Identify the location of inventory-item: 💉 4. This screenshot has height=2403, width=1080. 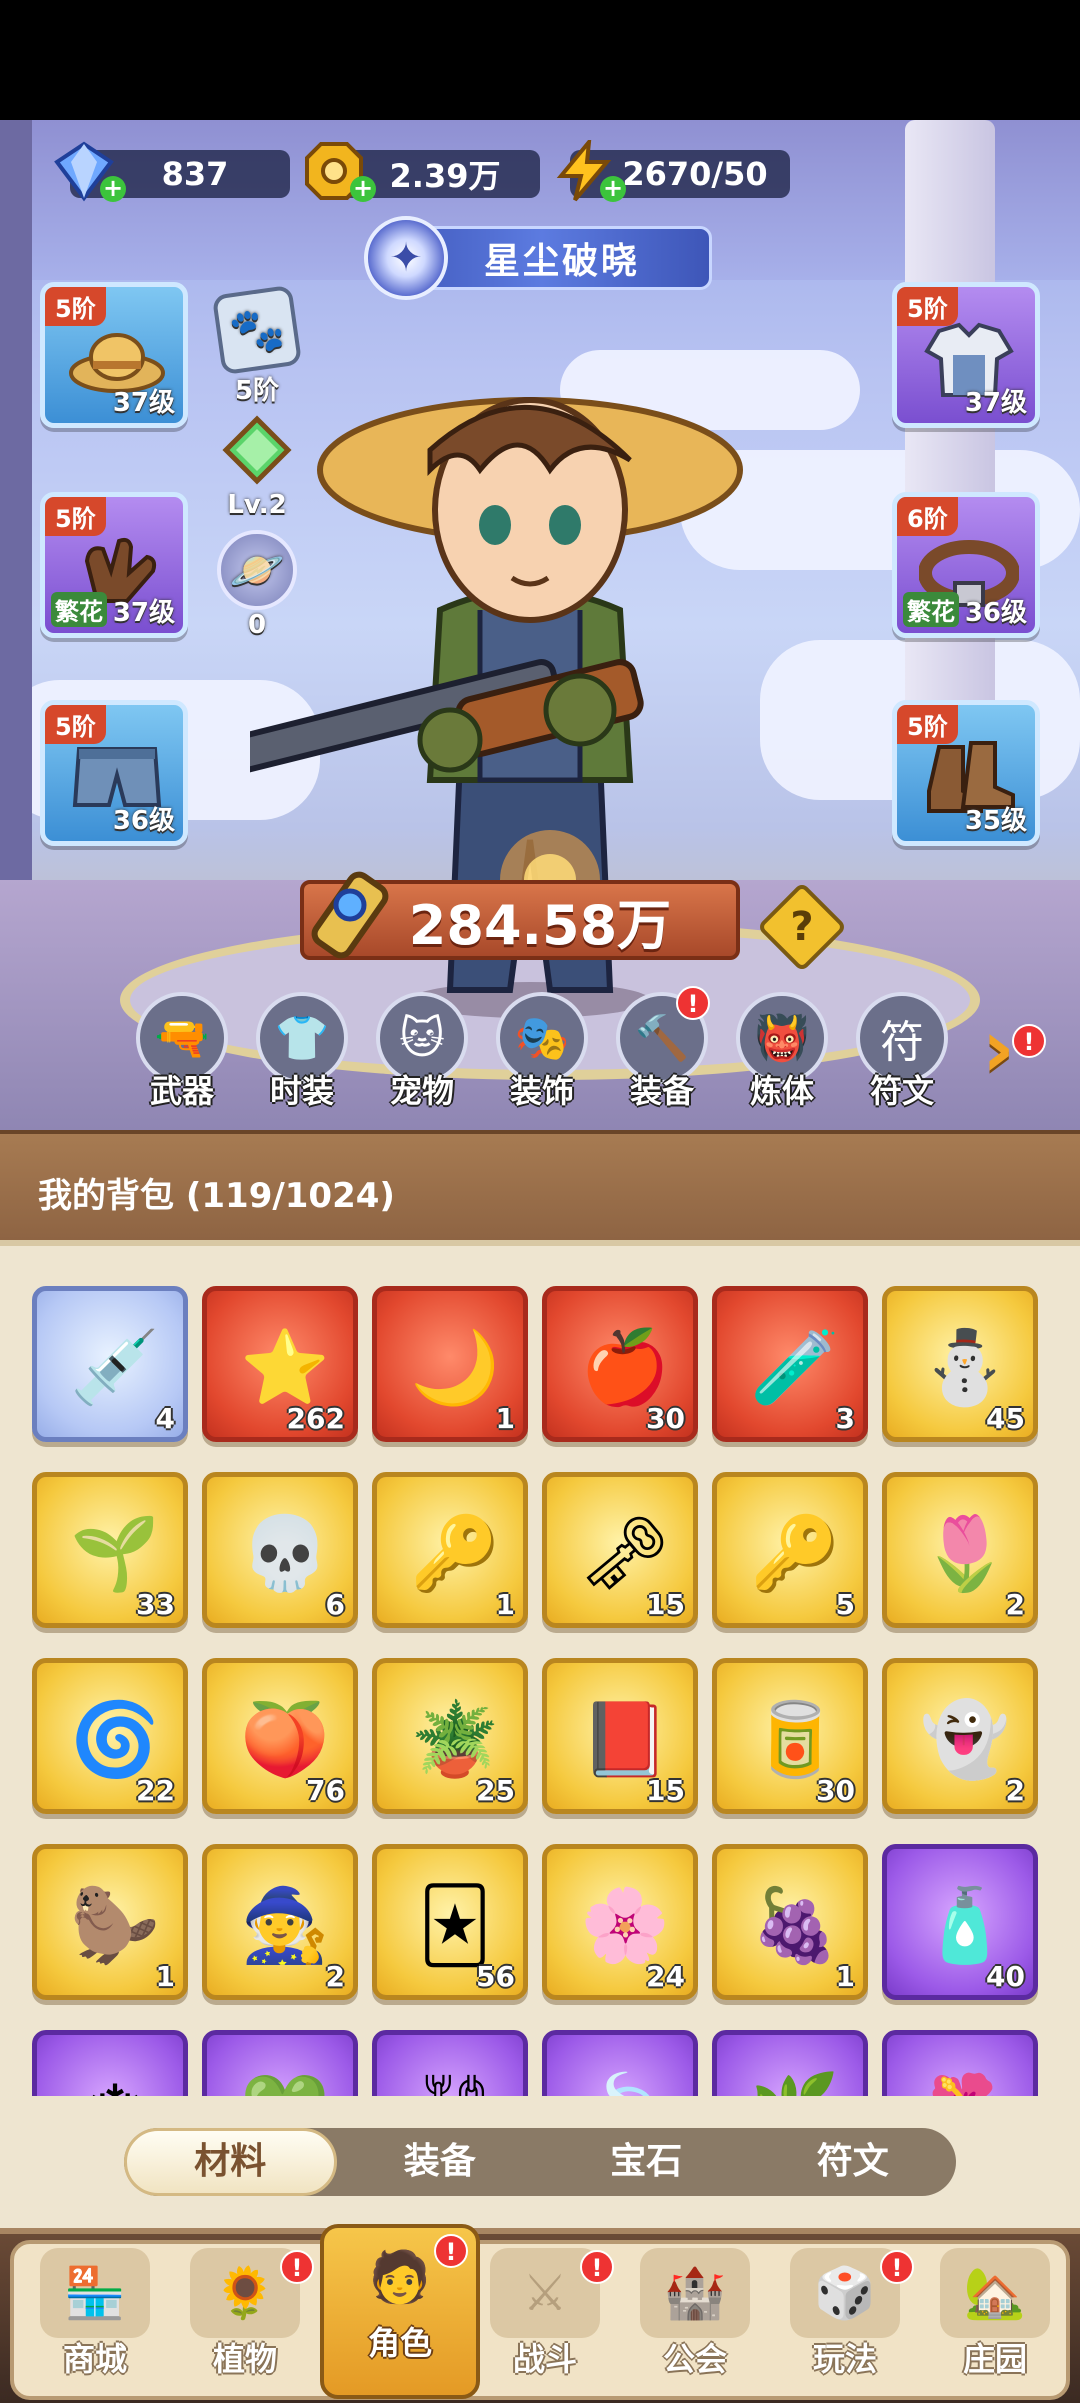
(110, 1364).